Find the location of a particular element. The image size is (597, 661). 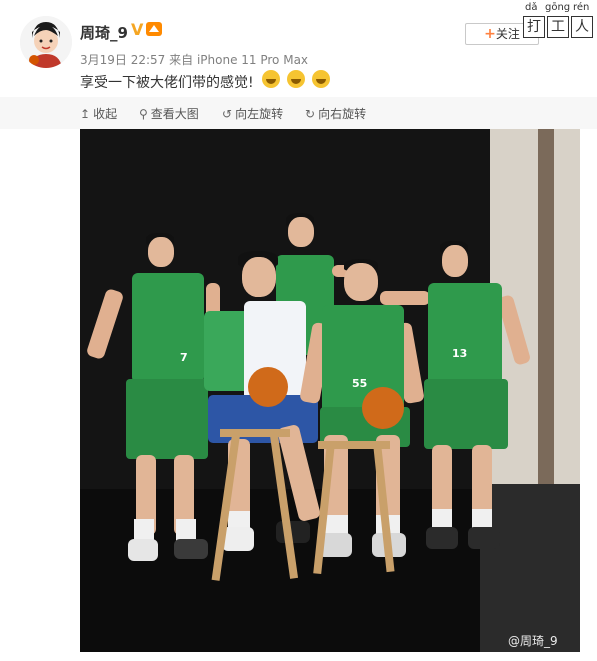

level-badge-icon is located at coordinates (154, 29).